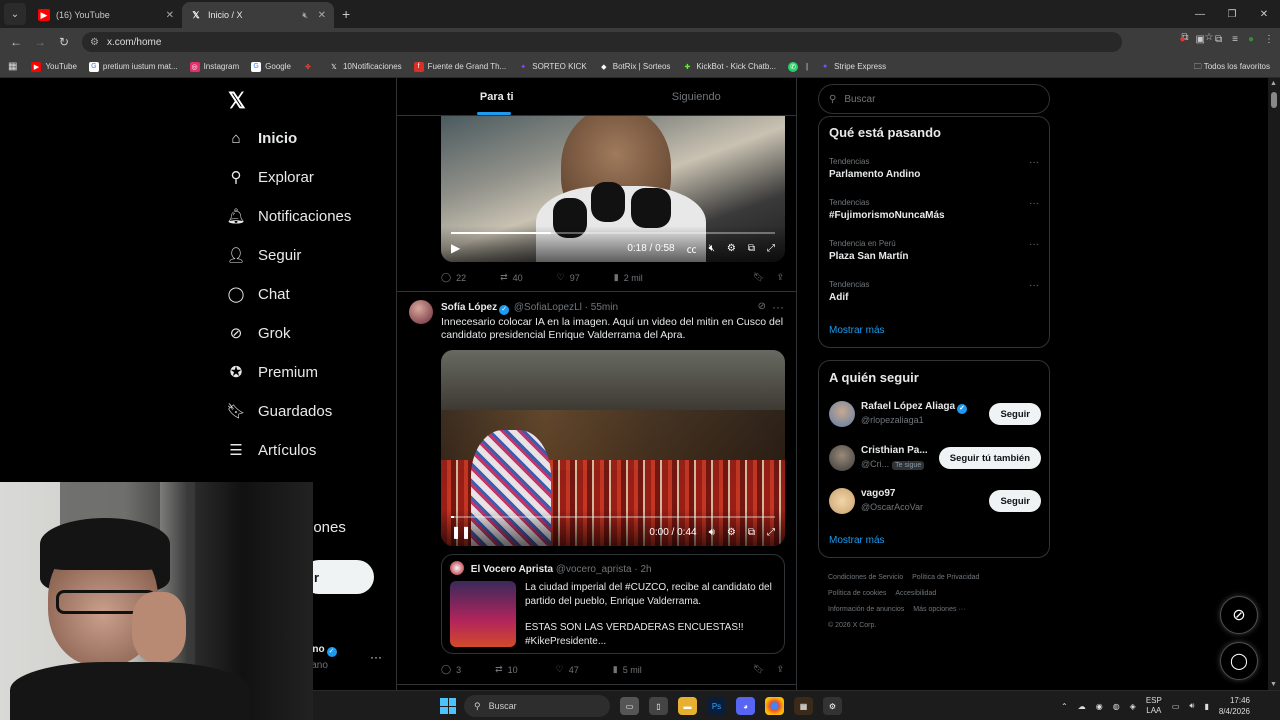 Image resolution: width=1280 pixels, height=720 pixels. I want to click on new-tab-button: +, so click(346, 14).